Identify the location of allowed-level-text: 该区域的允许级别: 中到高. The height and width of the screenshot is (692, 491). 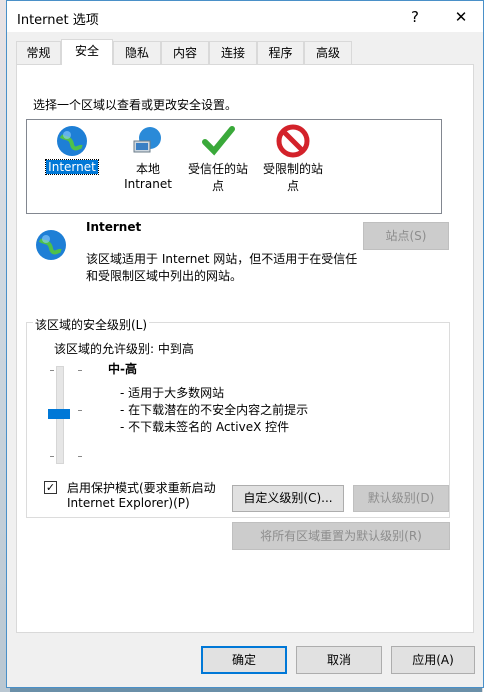
(124, 349).